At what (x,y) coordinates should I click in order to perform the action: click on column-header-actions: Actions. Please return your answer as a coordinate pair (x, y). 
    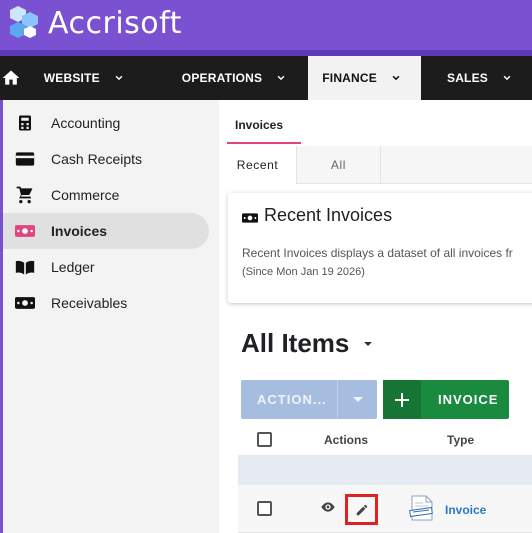
    Looking at the image, I should click on (346, 440).